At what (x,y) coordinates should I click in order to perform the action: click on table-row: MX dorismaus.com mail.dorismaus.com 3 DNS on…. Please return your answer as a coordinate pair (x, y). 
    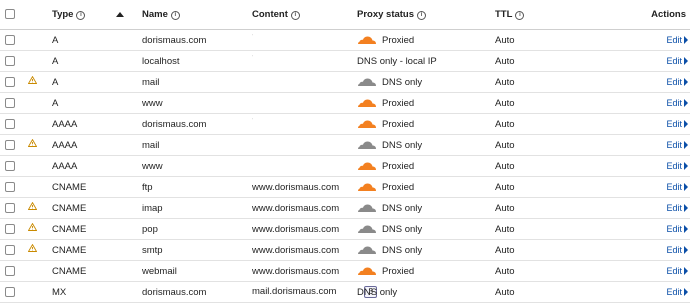
    Looking at the image, I should click on (345, 292).